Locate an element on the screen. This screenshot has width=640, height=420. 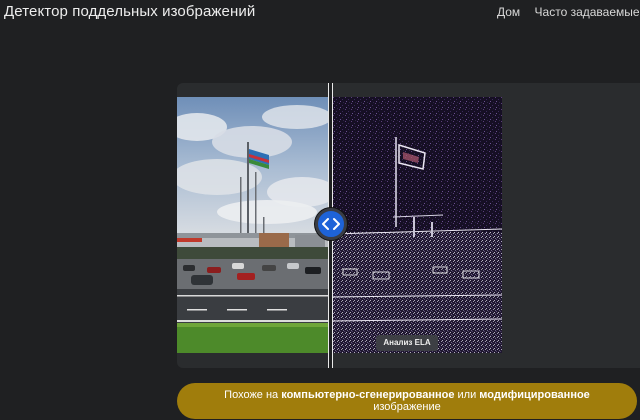
verdict-term-modified: модифицированное is located at coordinates (534, 395).